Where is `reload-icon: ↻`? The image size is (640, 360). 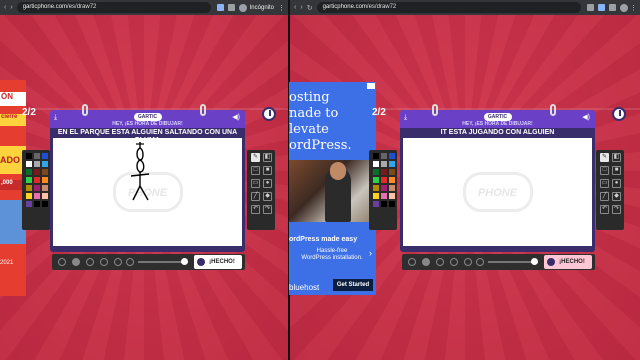
reload-icon: ↻ is located at coordinates (310, 8).